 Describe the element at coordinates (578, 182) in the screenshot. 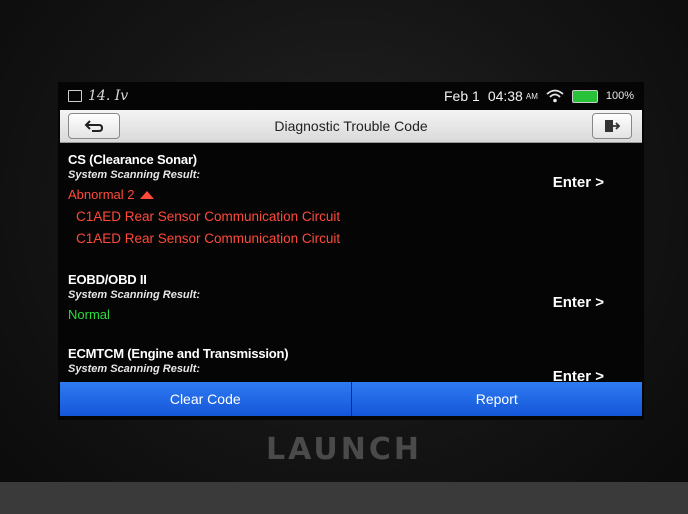

I see `enter-button-cs: Enter >` at that location.